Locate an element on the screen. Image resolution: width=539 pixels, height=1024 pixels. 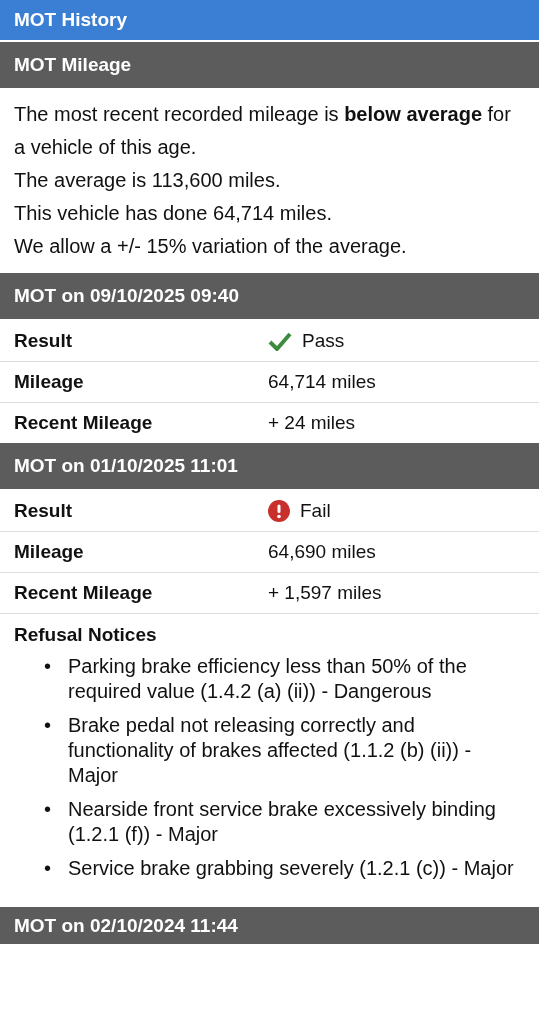
section-header: MOT on 01/10/2025 11:01 is located at coordinates (269, 466).